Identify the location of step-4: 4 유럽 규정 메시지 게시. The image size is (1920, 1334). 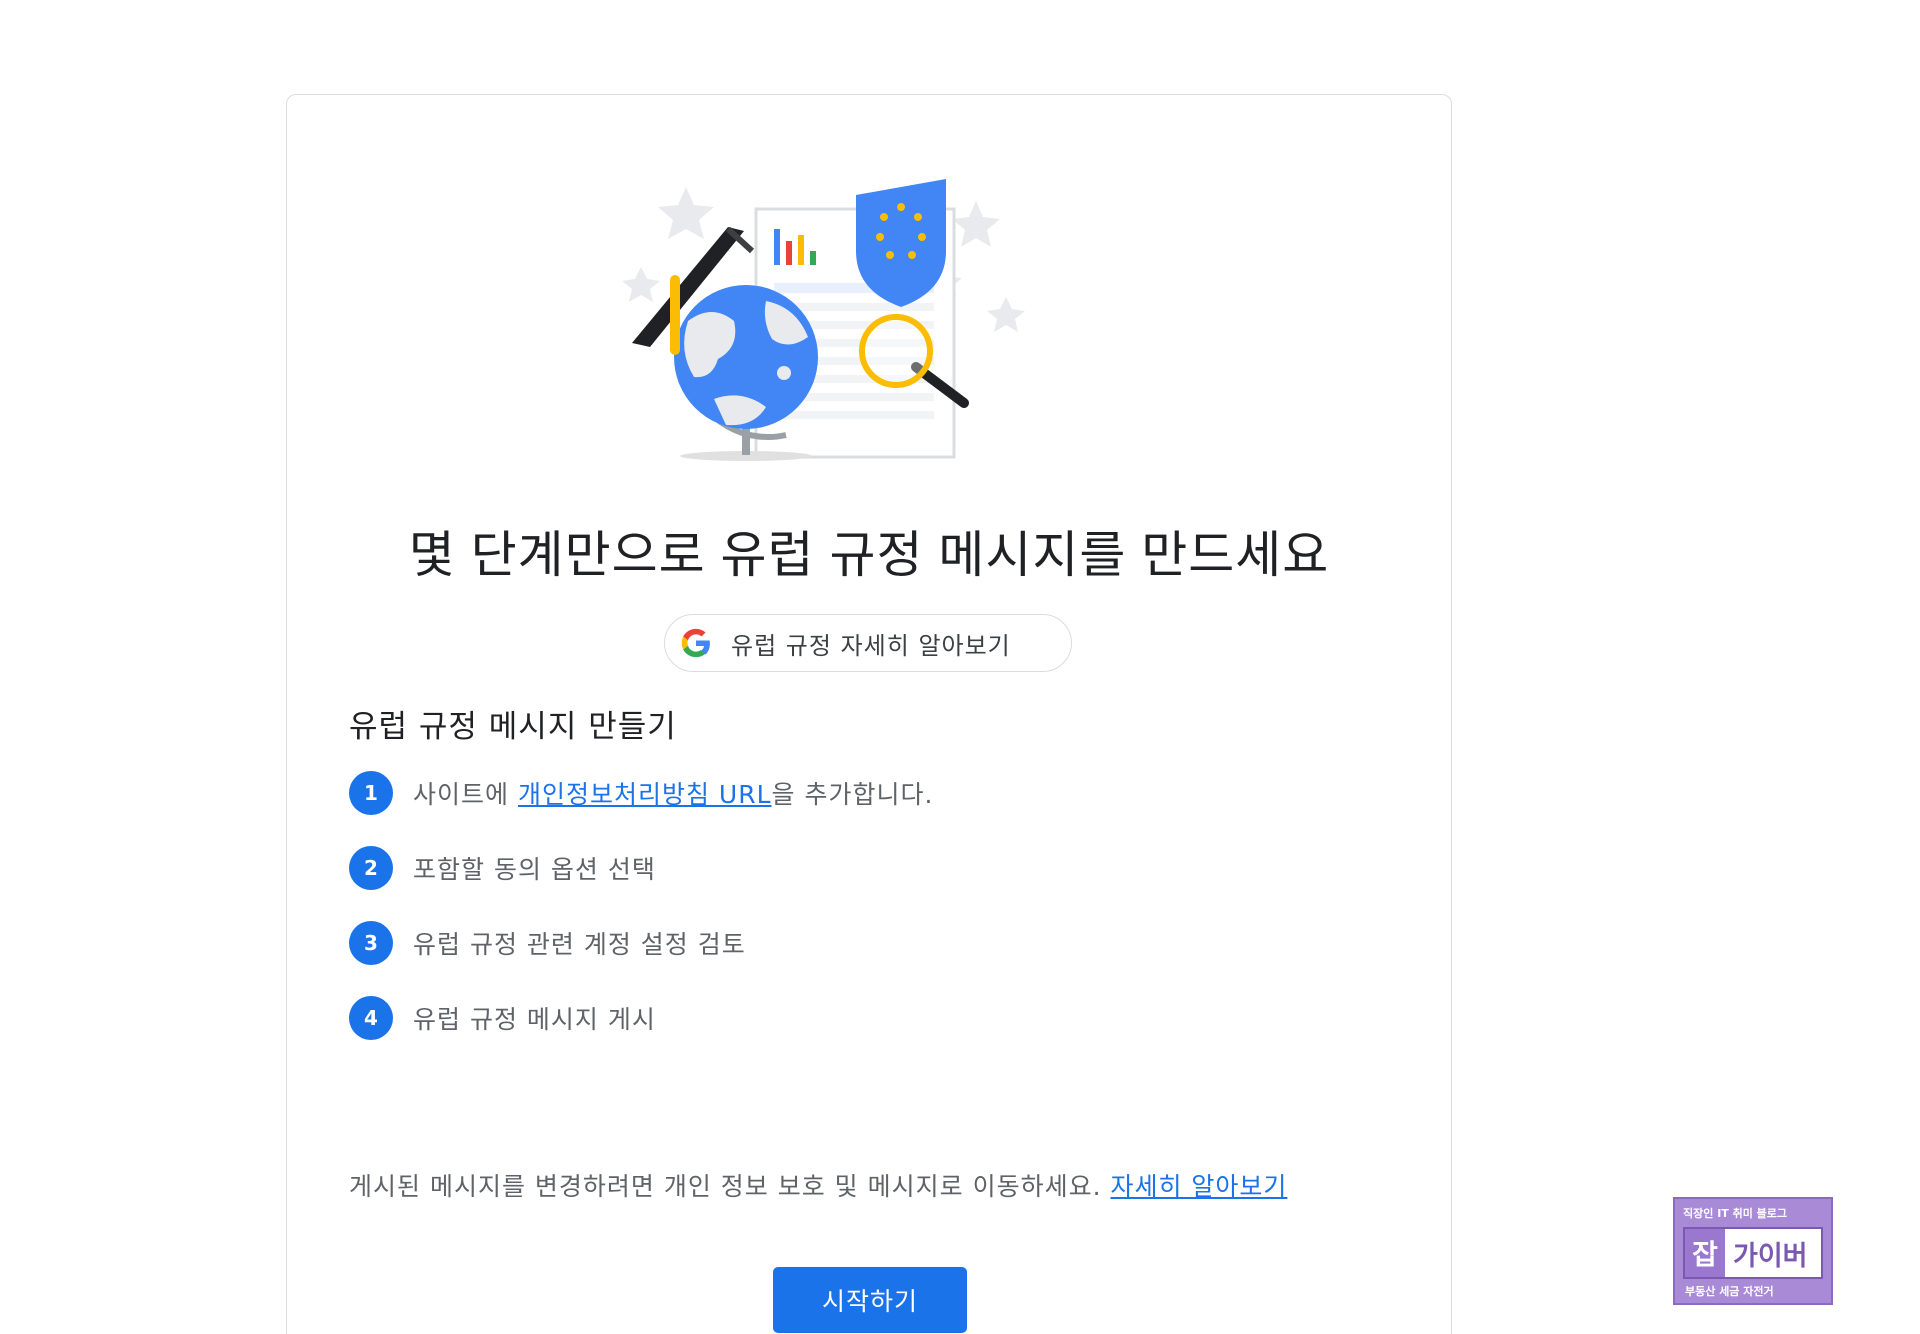
(502, 1018).